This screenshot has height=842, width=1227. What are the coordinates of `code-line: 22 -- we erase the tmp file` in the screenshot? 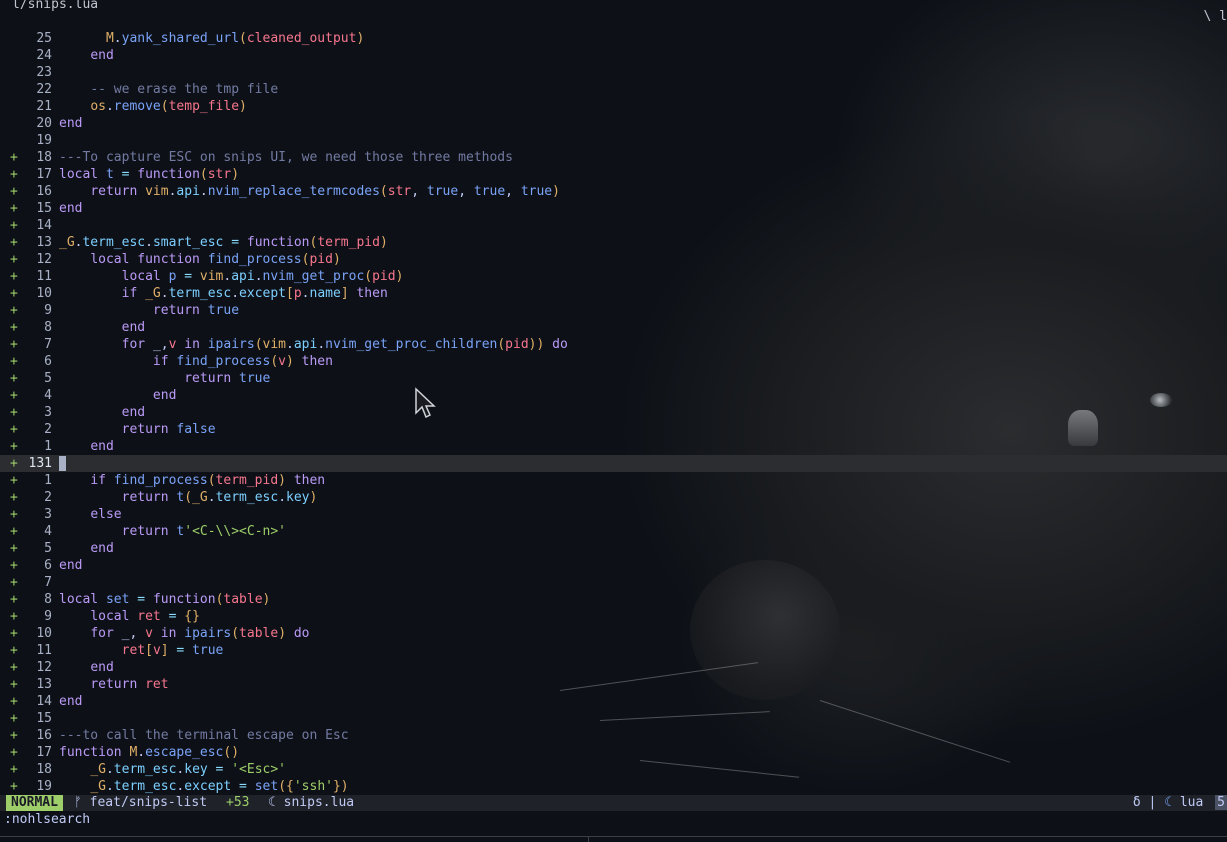 It's located at (613, 89).